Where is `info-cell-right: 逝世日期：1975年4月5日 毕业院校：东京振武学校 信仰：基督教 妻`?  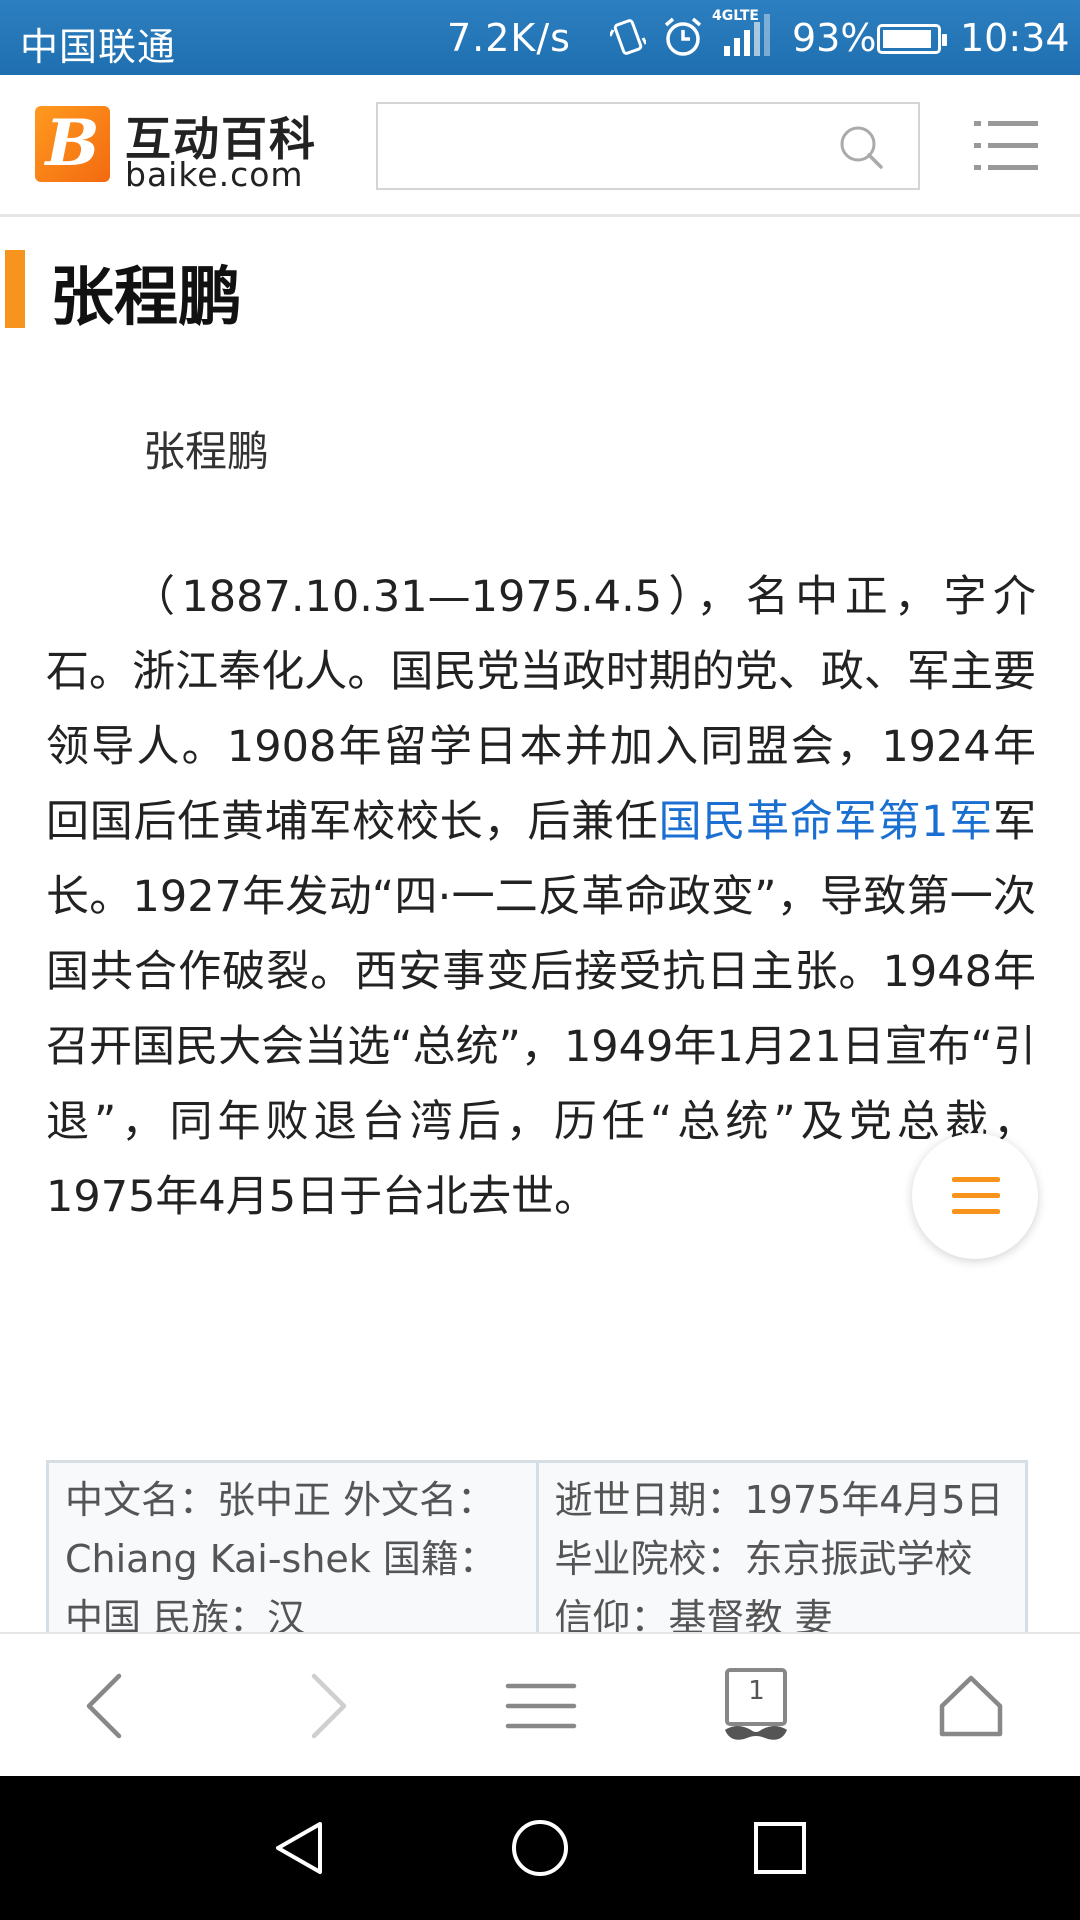
info-cell-right: 逝世日期：1975年4月5日 毕业院校：东京振武学校 信仰：基督教 妻 is located at coordinates (781, 1546).